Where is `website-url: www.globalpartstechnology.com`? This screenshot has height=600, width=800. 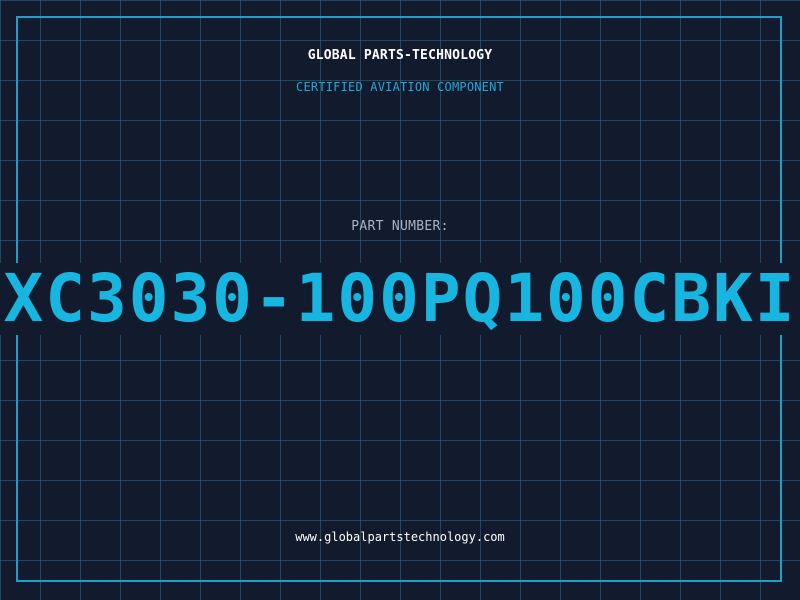 website-url: www.globalpartstechnology.com is located at coordinates (400, 537).